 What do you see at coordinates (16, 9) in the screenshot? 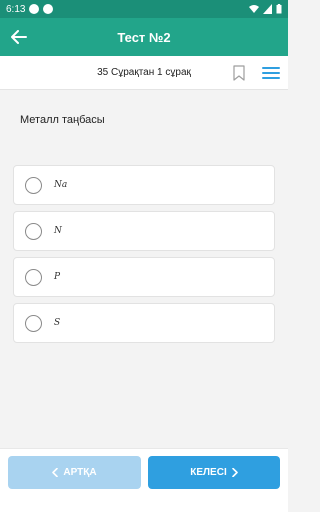
I see `status-time: 6:13` at bounding box center [16, 9].